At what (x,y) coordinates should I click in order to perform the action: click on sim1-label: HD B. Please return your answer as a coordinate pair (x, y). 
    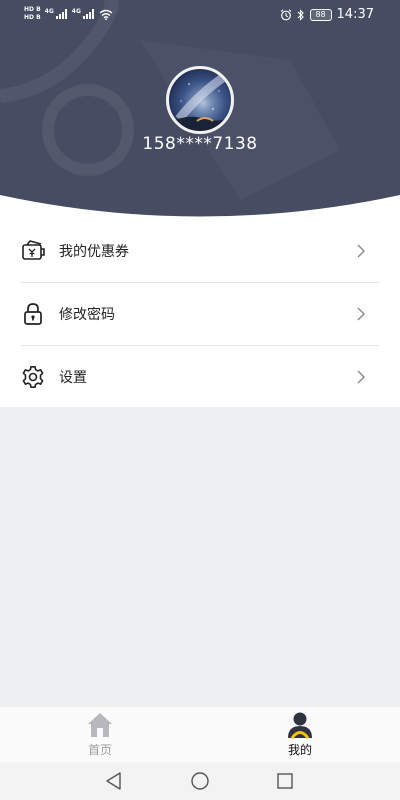
    Looking at the image, I should click on (32, 9).